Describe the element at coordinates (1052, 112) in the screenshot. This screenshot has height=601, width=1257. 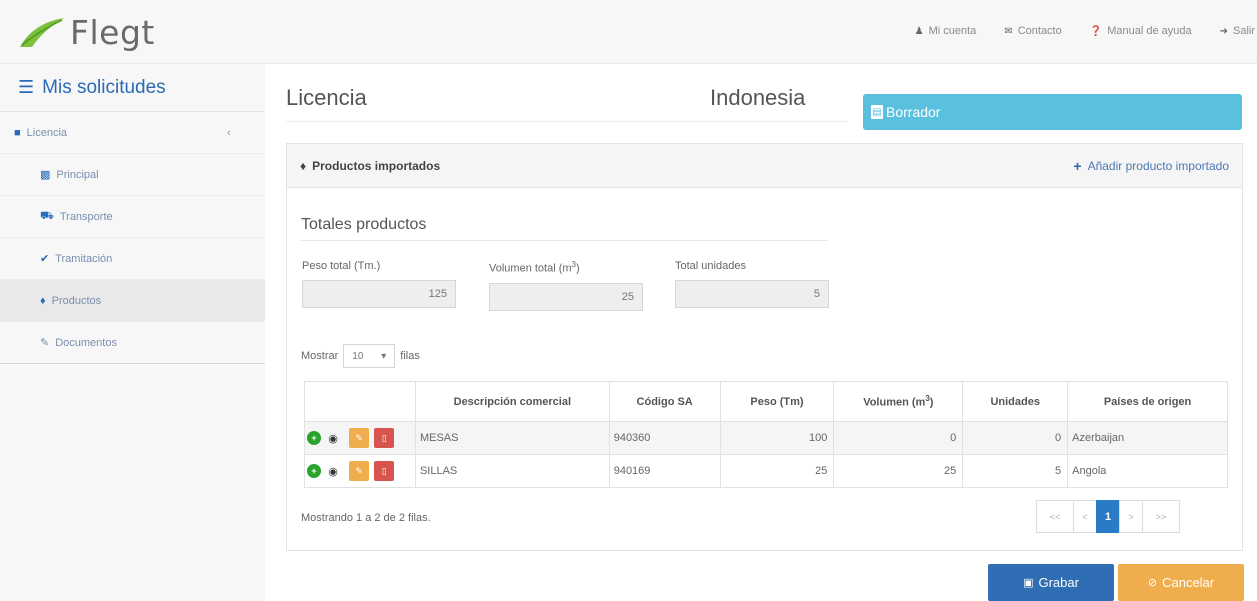
I see `status-badge: ▤ Borrador` at that location.